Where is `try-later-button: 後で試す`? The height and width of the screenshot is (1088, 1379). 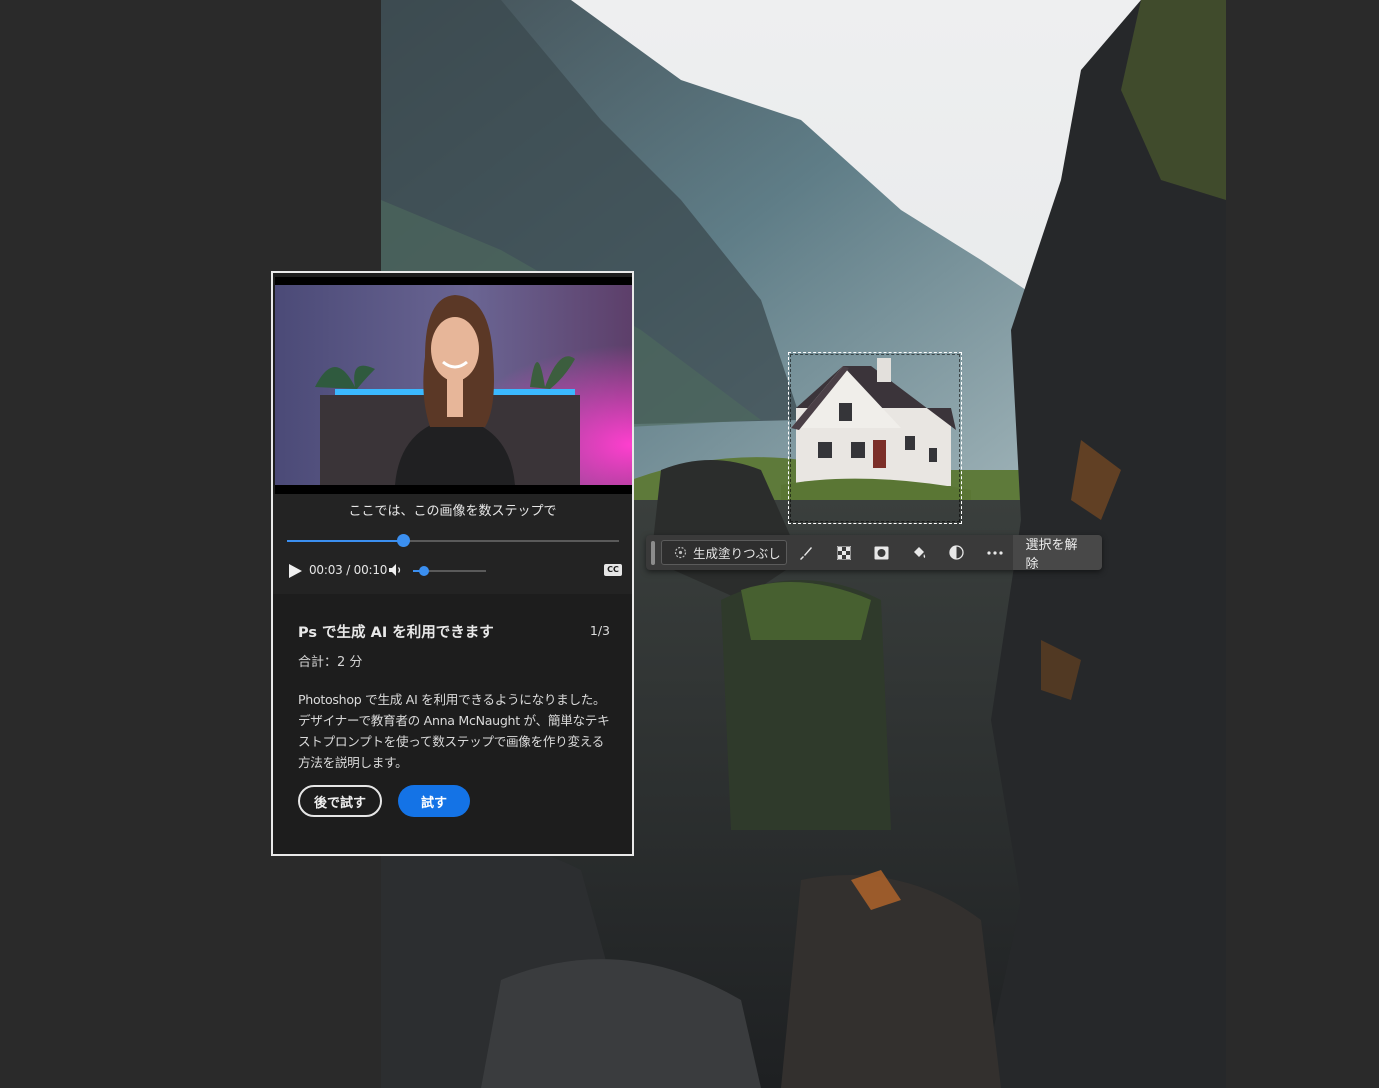 try-later-button: 後で試す is located at coordinates (340, 801).